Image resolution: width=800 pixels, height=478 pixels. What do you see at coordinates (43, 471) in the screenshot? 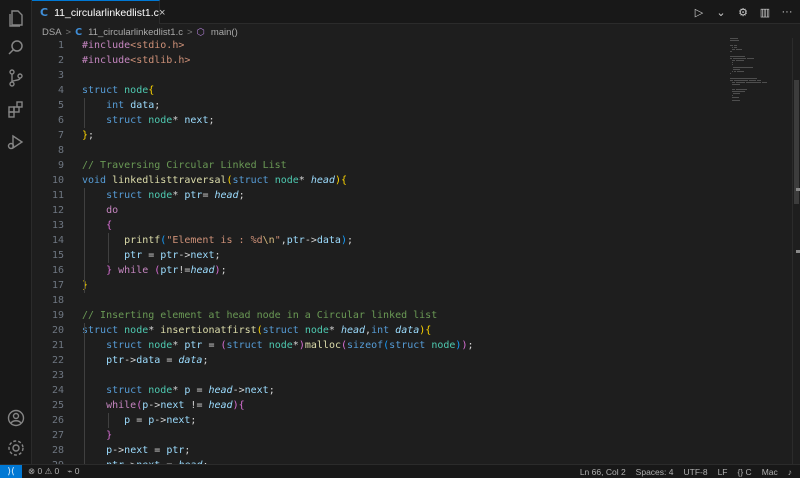
I see `problems-indicator: ⊗ 0 ⚠ 0` at bounding box center [43, 471].